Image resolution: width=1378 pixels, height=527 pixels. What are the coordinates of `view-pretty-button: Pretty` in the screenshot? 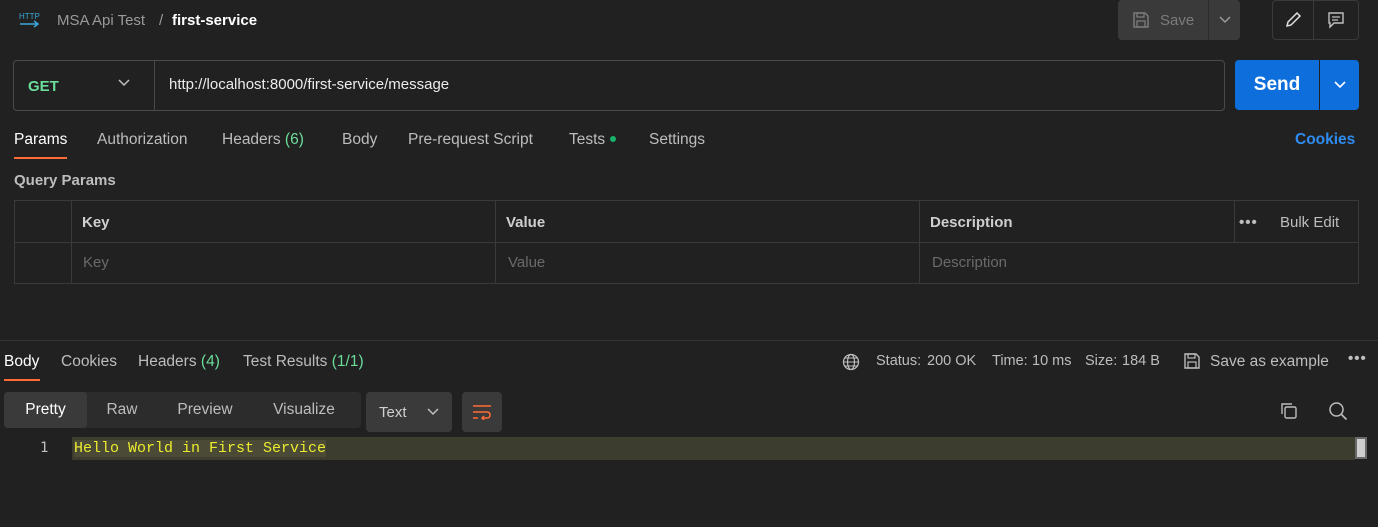 It's located at (45, 410).